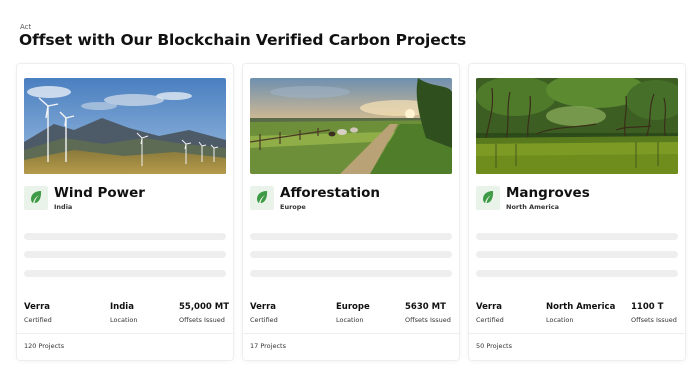 This screenshot has height=386, width=700. I want to click on stat-value: 55,000 MT, so click(204, 307).